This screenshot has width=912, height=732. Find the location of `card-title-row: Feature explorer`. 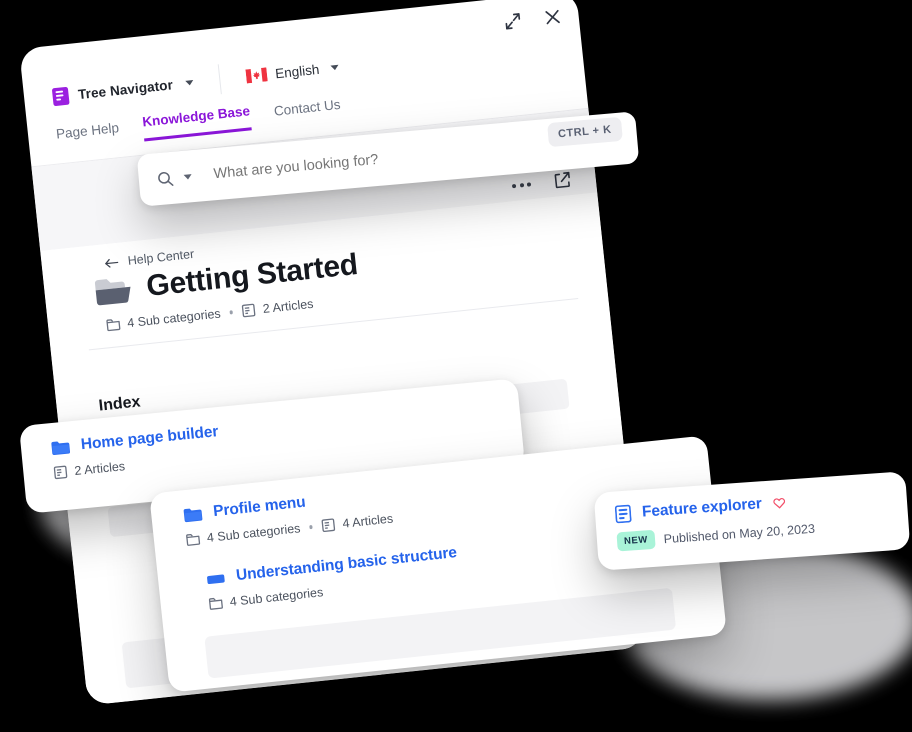

card-title-row: Feature explorer is located at coordinates (714, 508).